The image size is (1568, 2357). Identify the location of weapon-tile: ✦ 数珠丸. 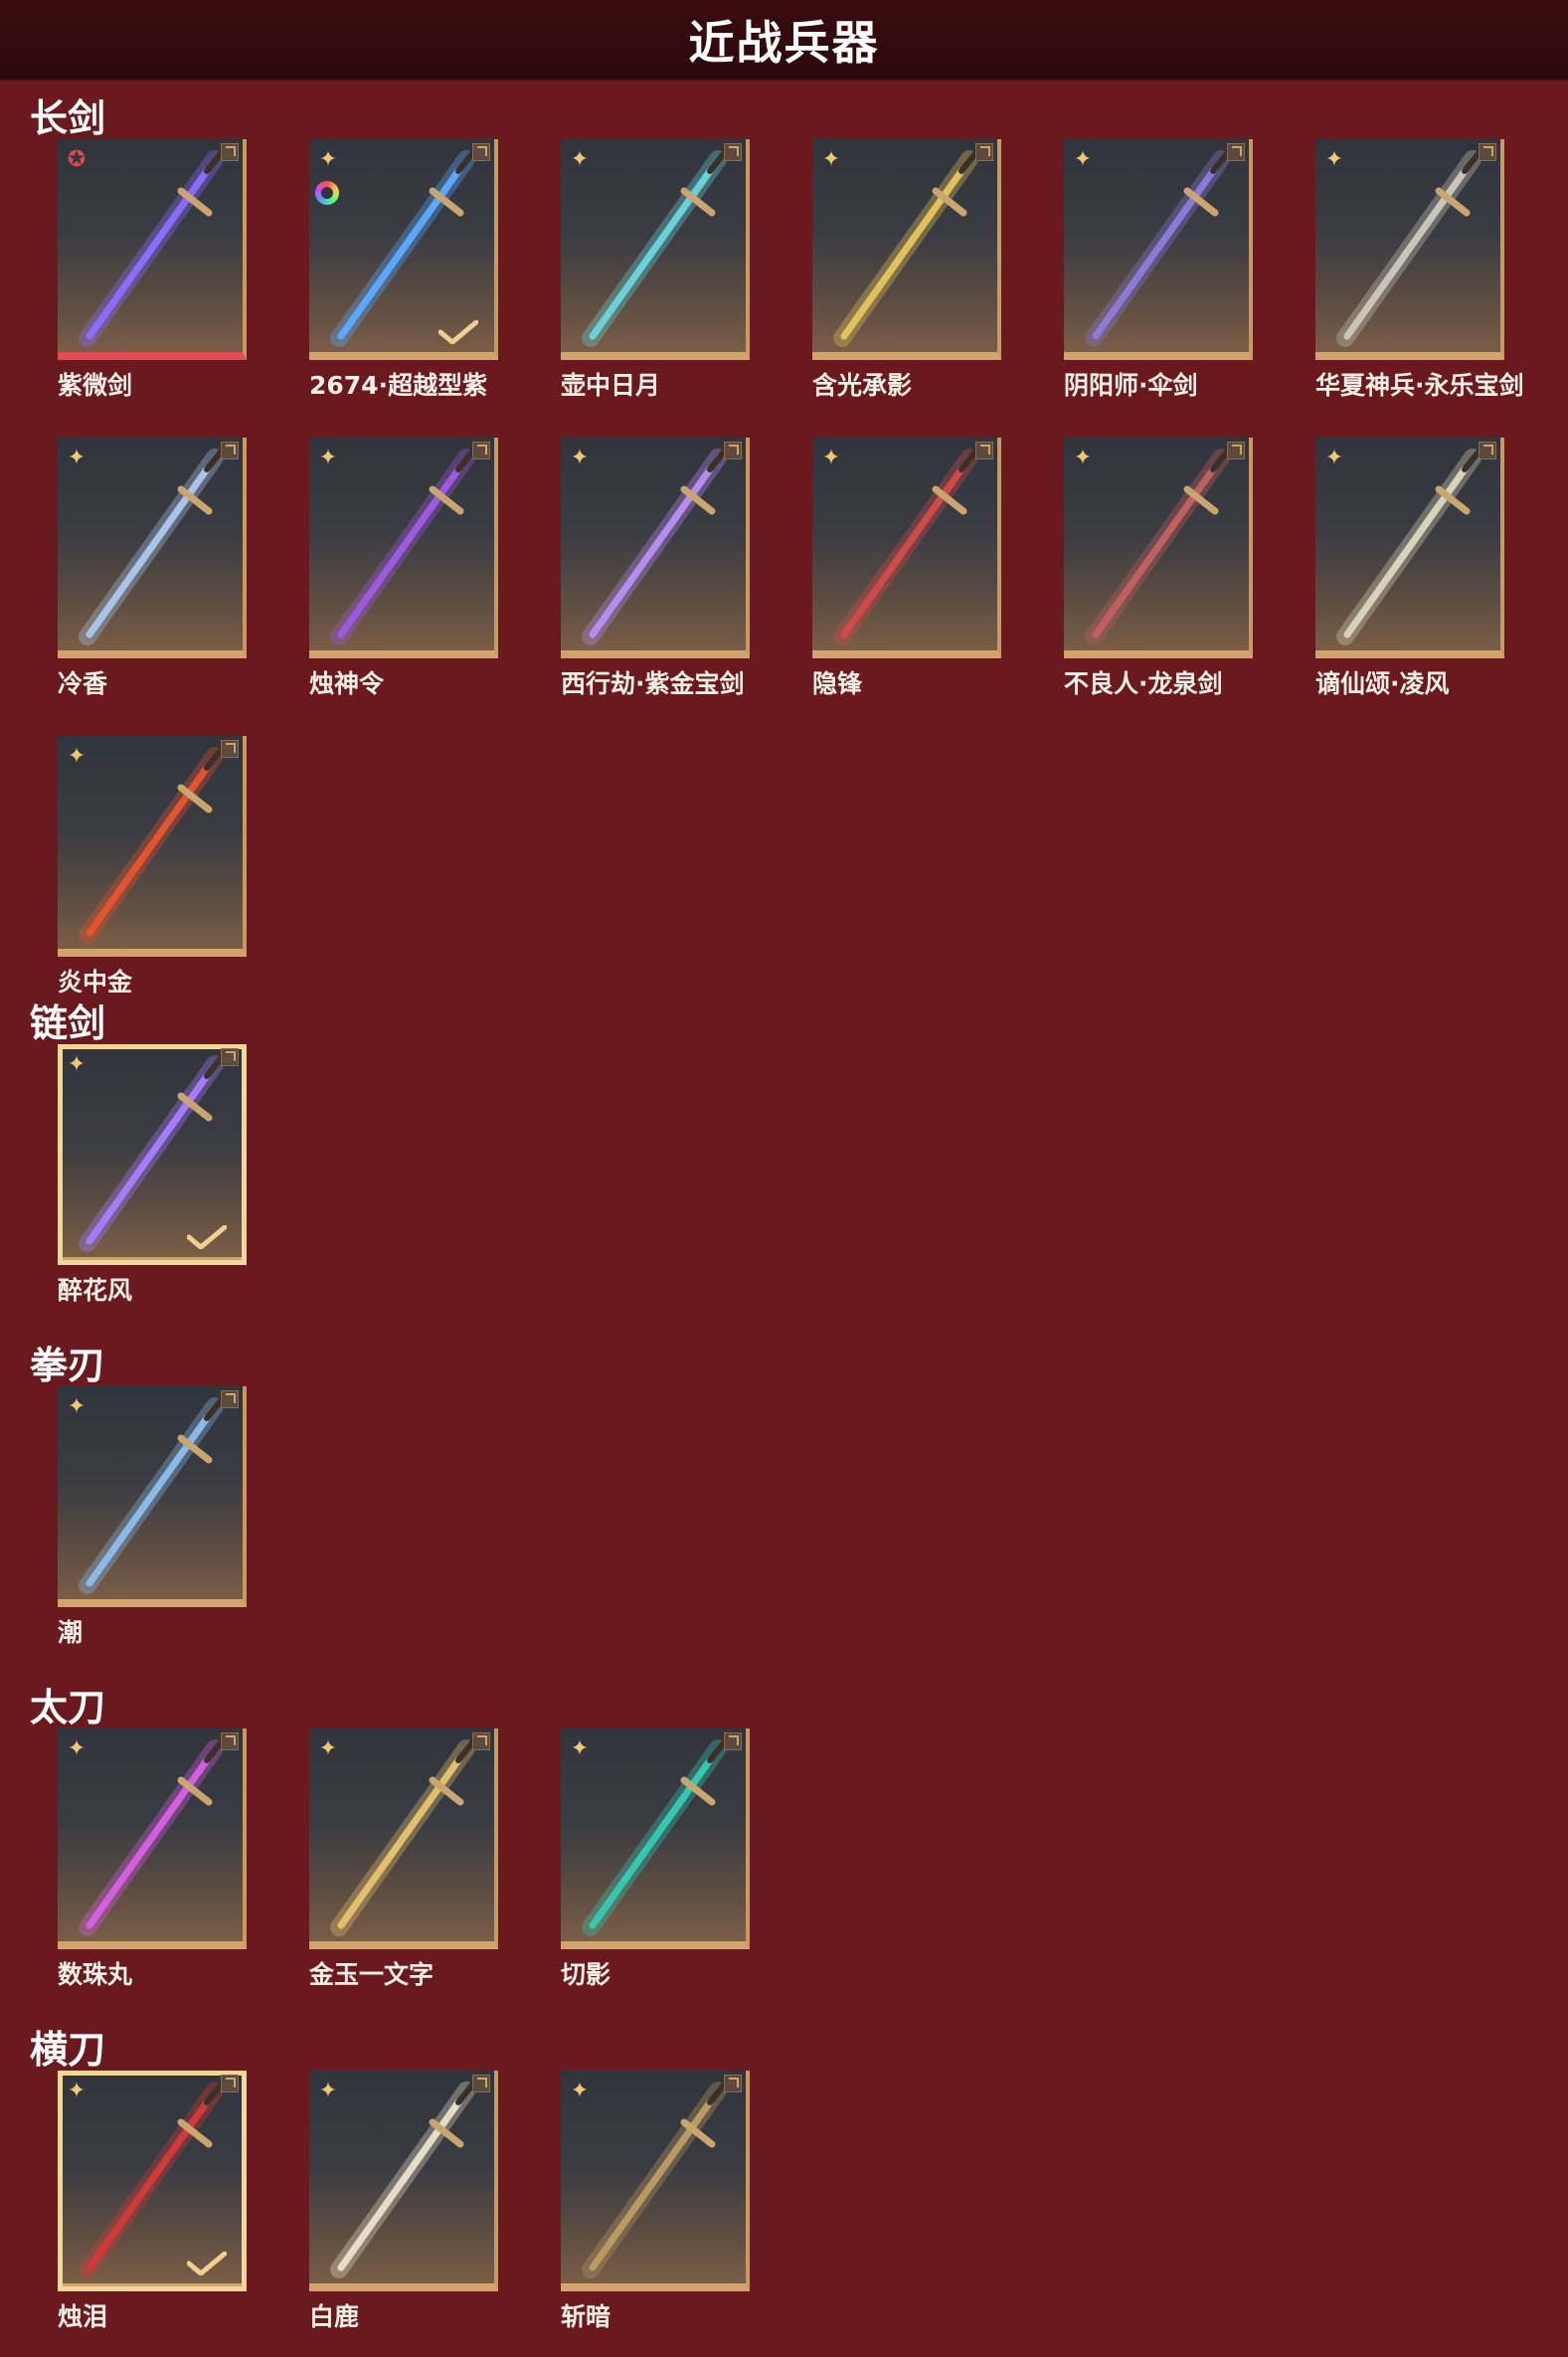
(155, 1859).